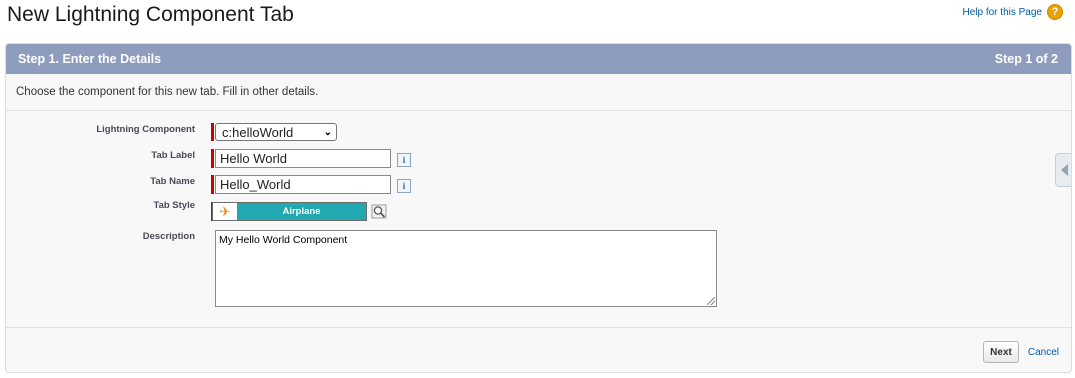 This screenshot has height=378, width=1075. What do you see at coordinates (283, 240) in the screenshot?
I see `description-value: My Hello World Component` at bounding box center [283, 240].